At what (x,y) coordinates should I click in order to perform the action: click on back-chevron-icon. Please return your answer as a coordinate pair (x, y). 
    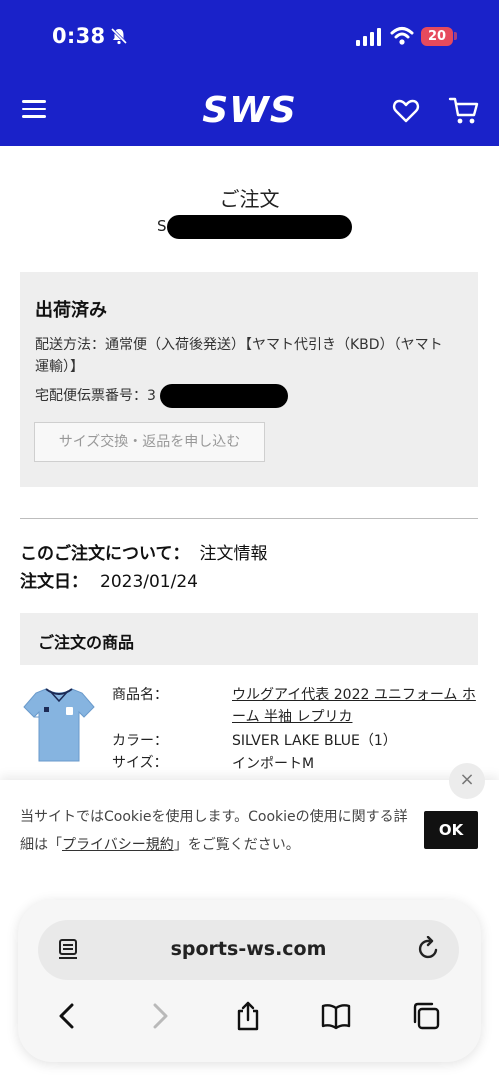
    Looking at the image, I should click on (68, 1016).